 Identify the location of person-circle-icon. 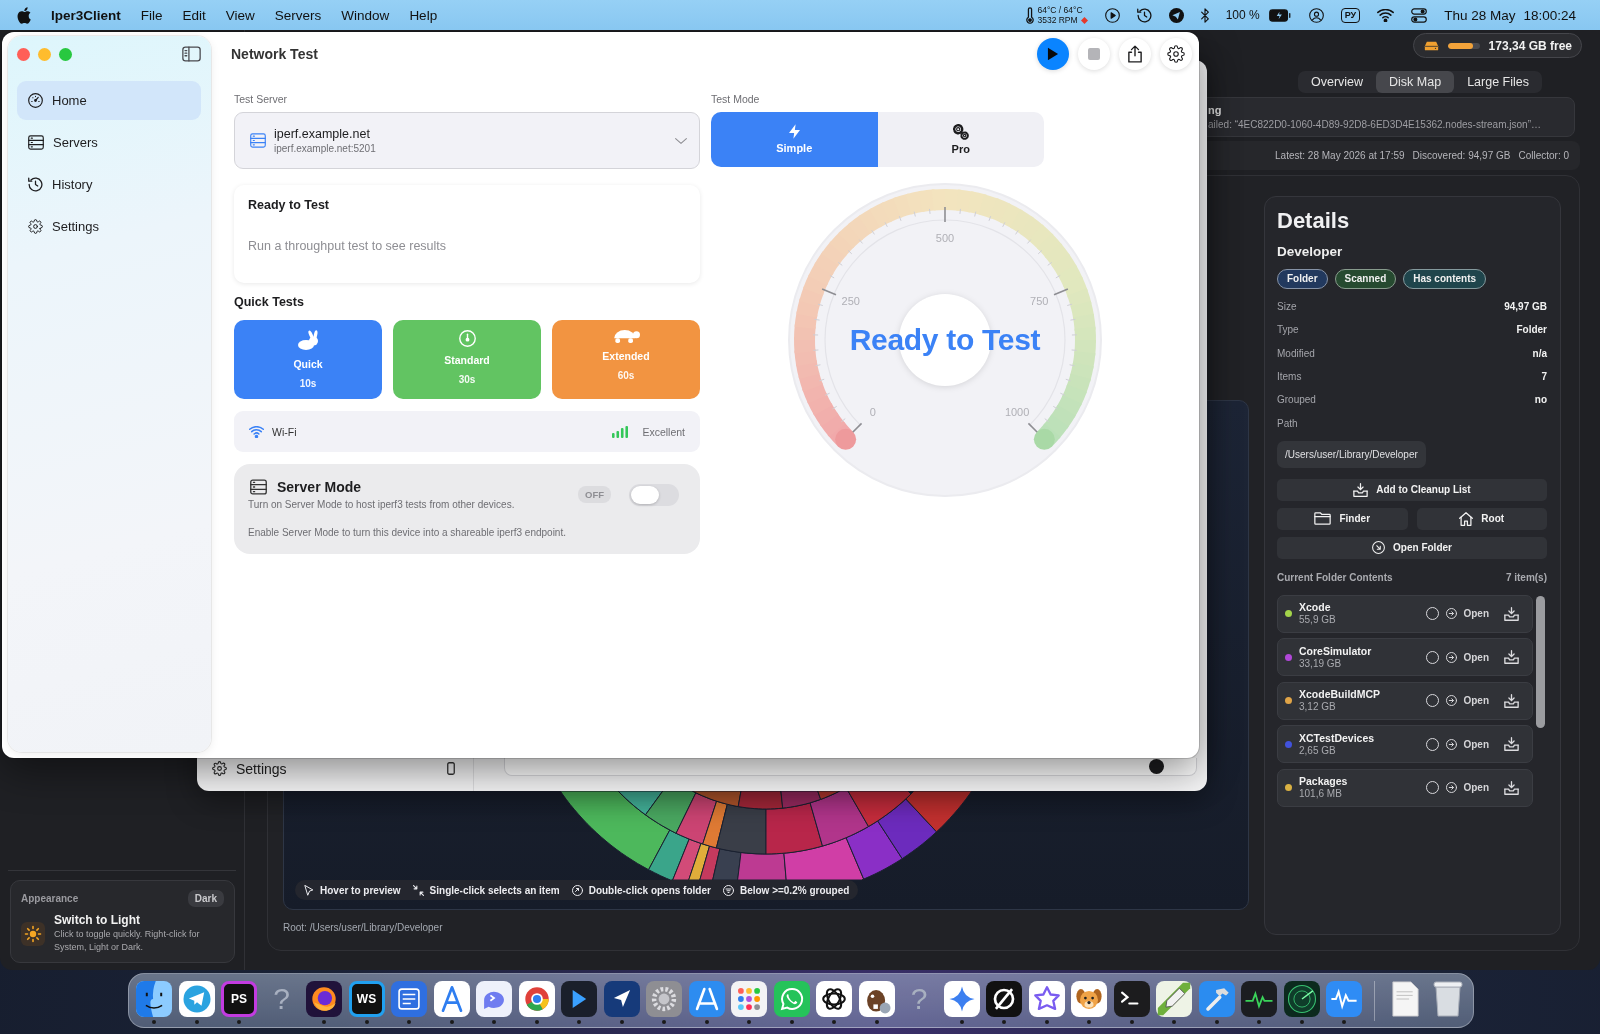
(1316, 15).